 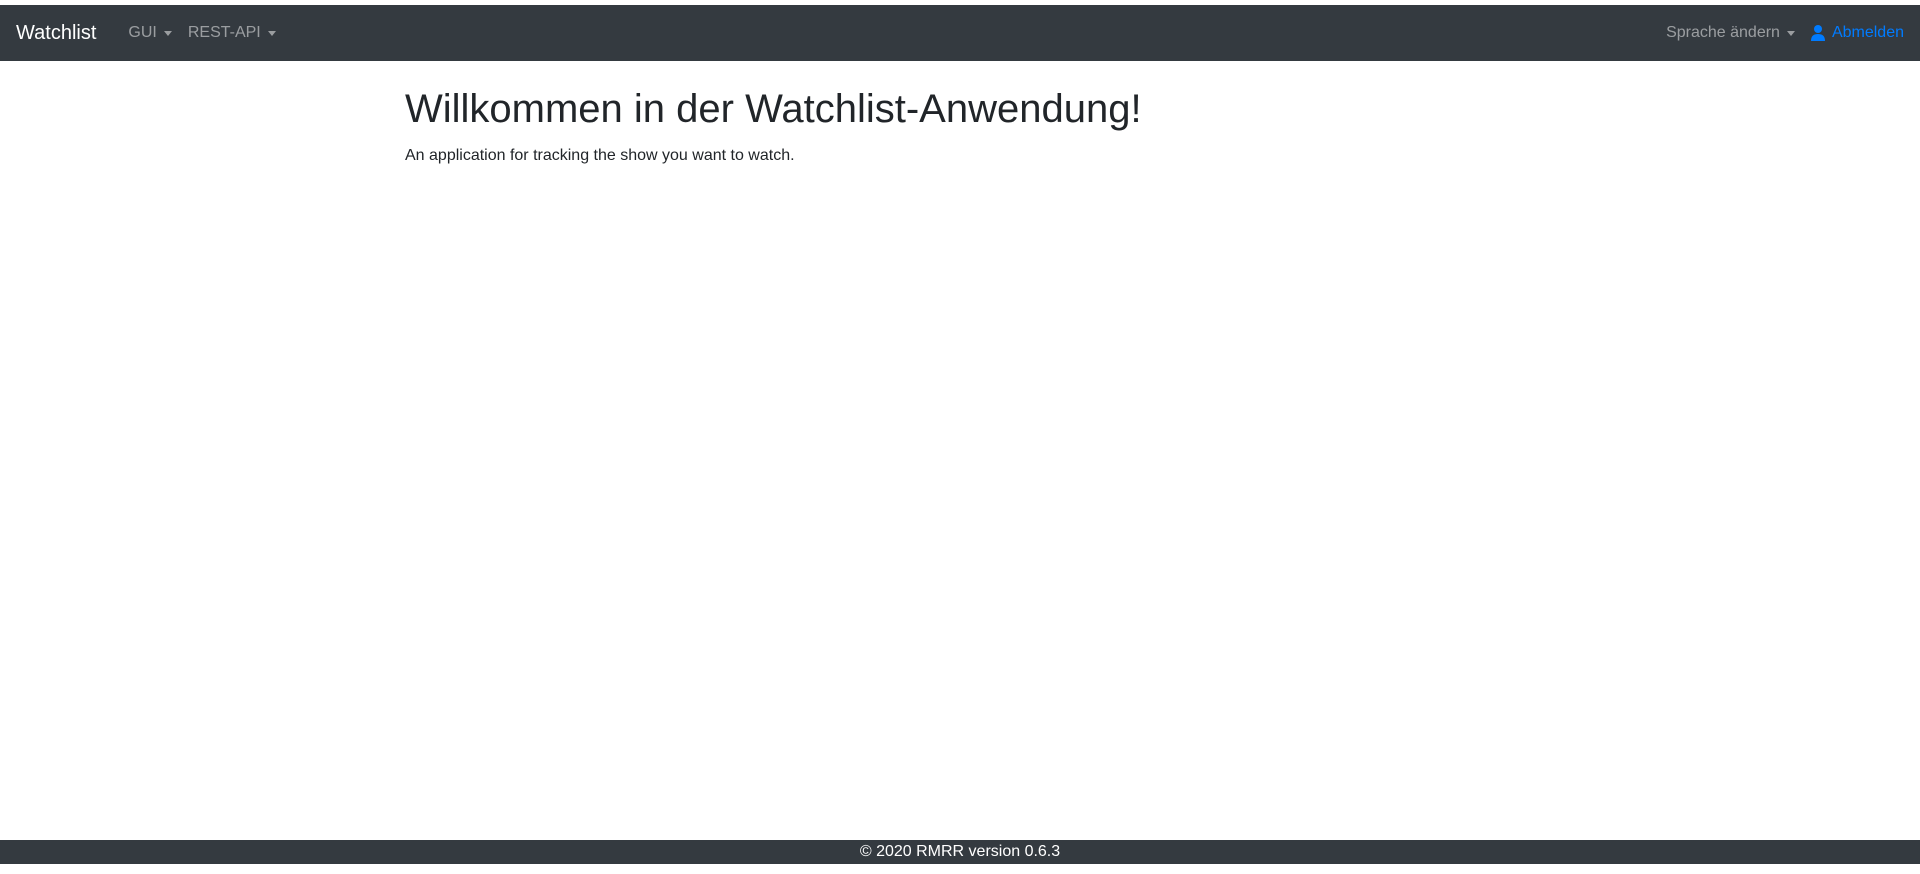 What do you see at coordinates (773, 109) in the screenshot?
I see `page-title: Willkommen in der Watchlist-Anwendung!` at bounding box center [773, 109].